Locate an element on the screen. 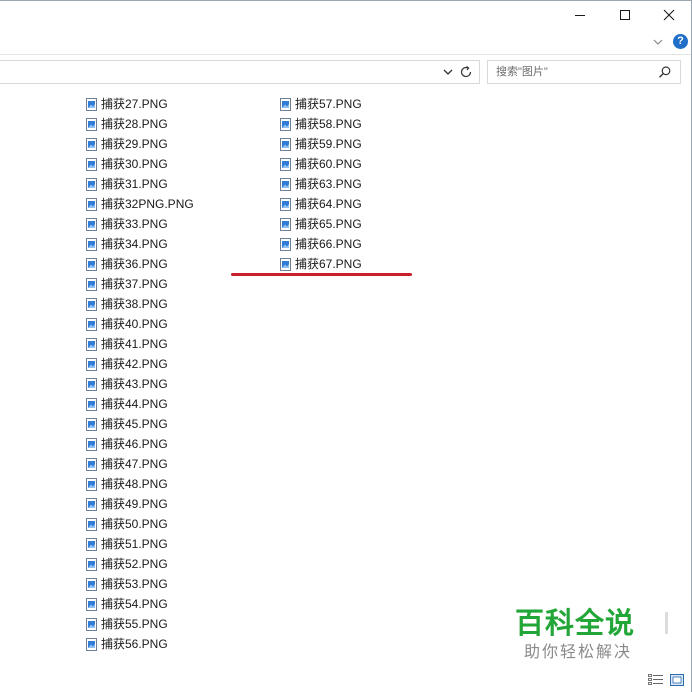  file-list-item: 捕获56.PNG is located at coordinates (140, 644).